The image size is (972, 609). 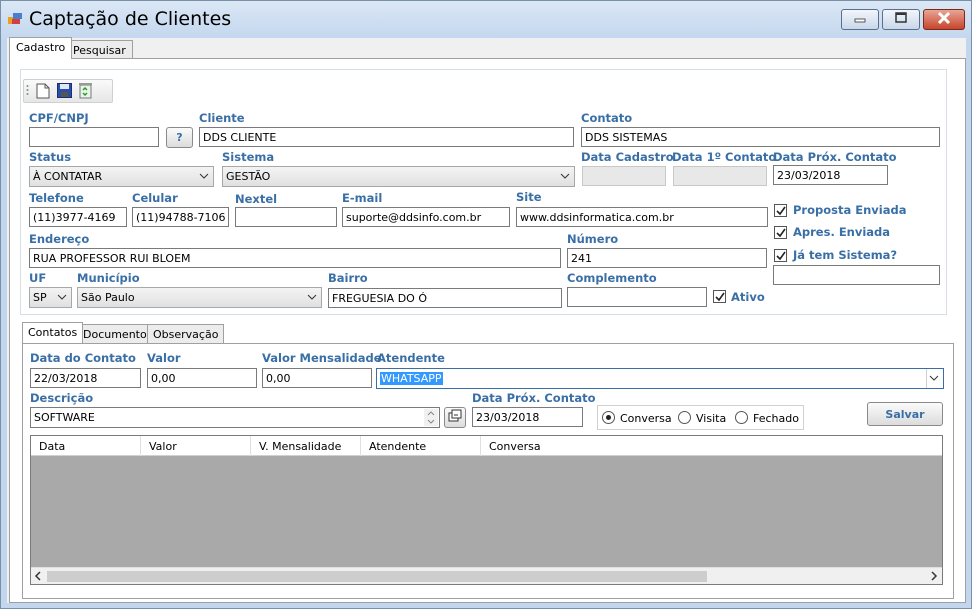 I want to click on municipio-label: Município, so click(x=108, y=278).